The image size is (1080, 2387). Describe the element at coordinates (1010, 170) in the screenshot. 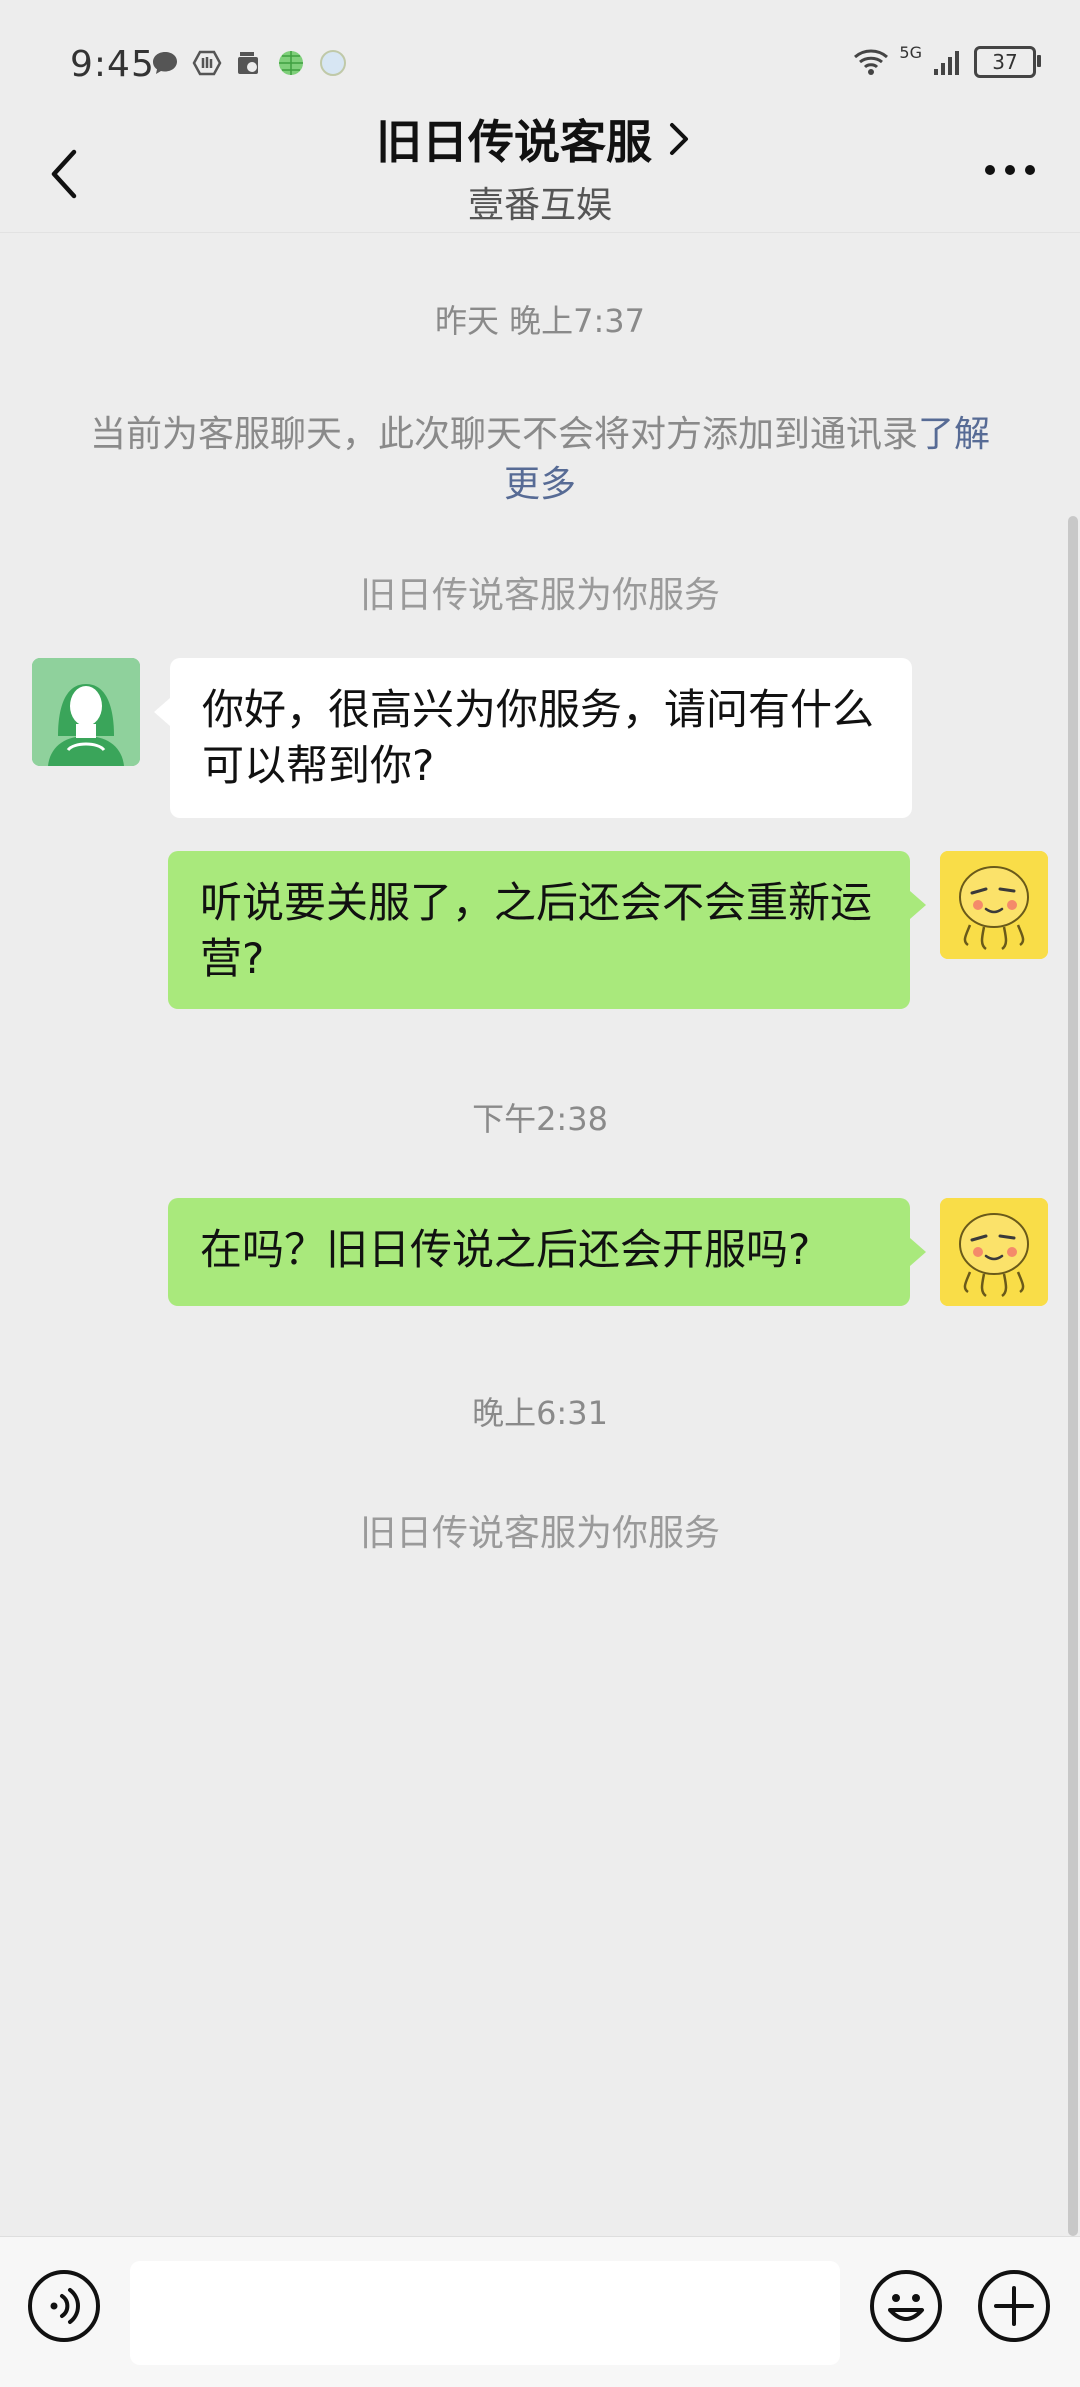

I see `more-options-icon` at that location.